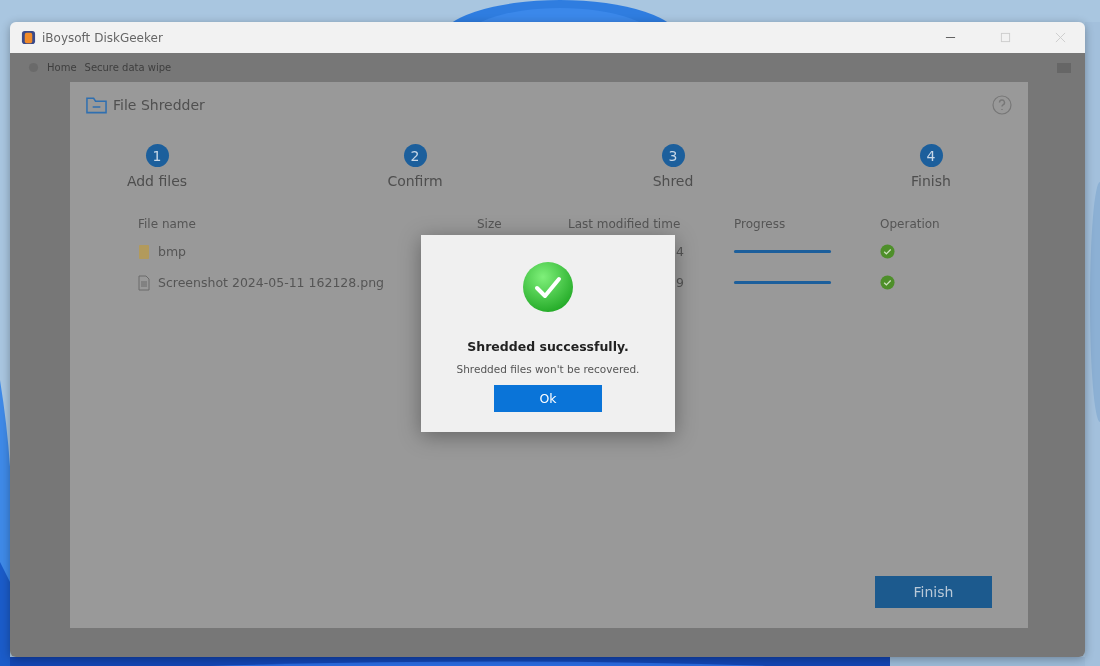 The image size is (1100, 666). What do you see at coordinates (931, 155) in the screenshot?
I see `step-number: 4` at bounding box center [931, 155].